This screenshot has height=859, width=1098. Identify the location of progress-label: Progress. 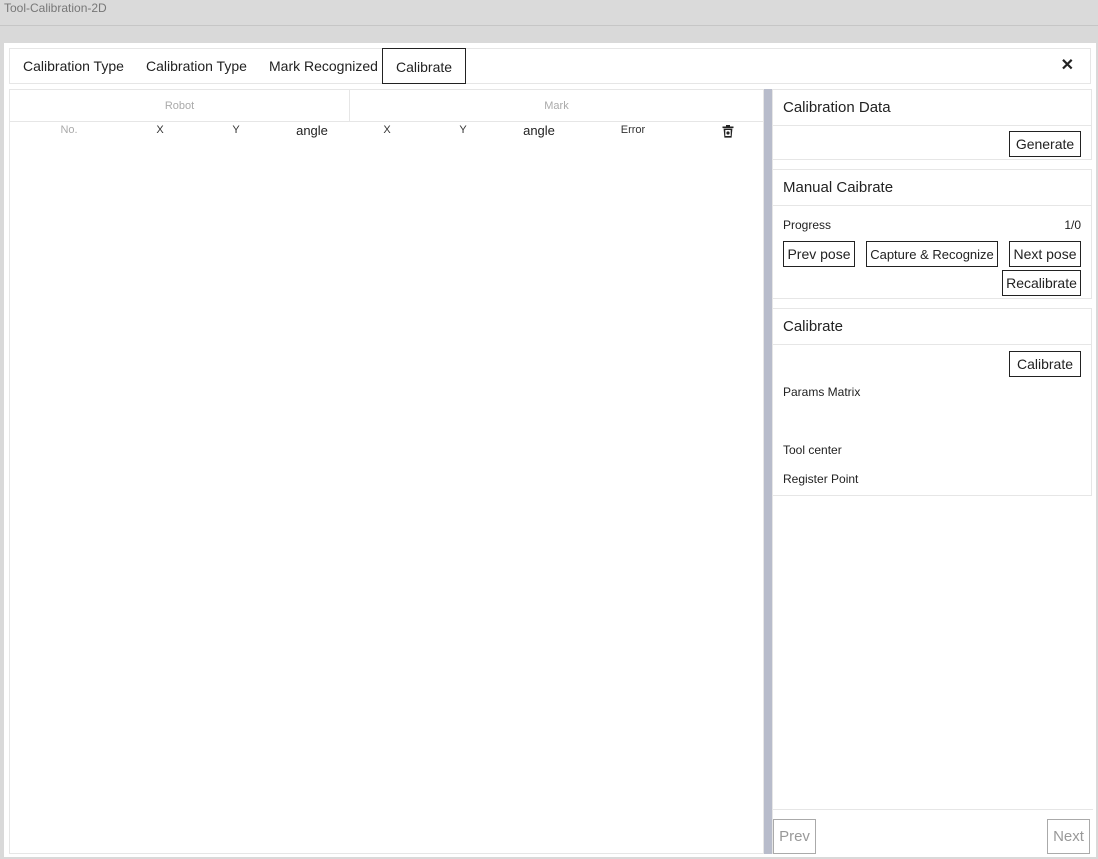
(807, 225).